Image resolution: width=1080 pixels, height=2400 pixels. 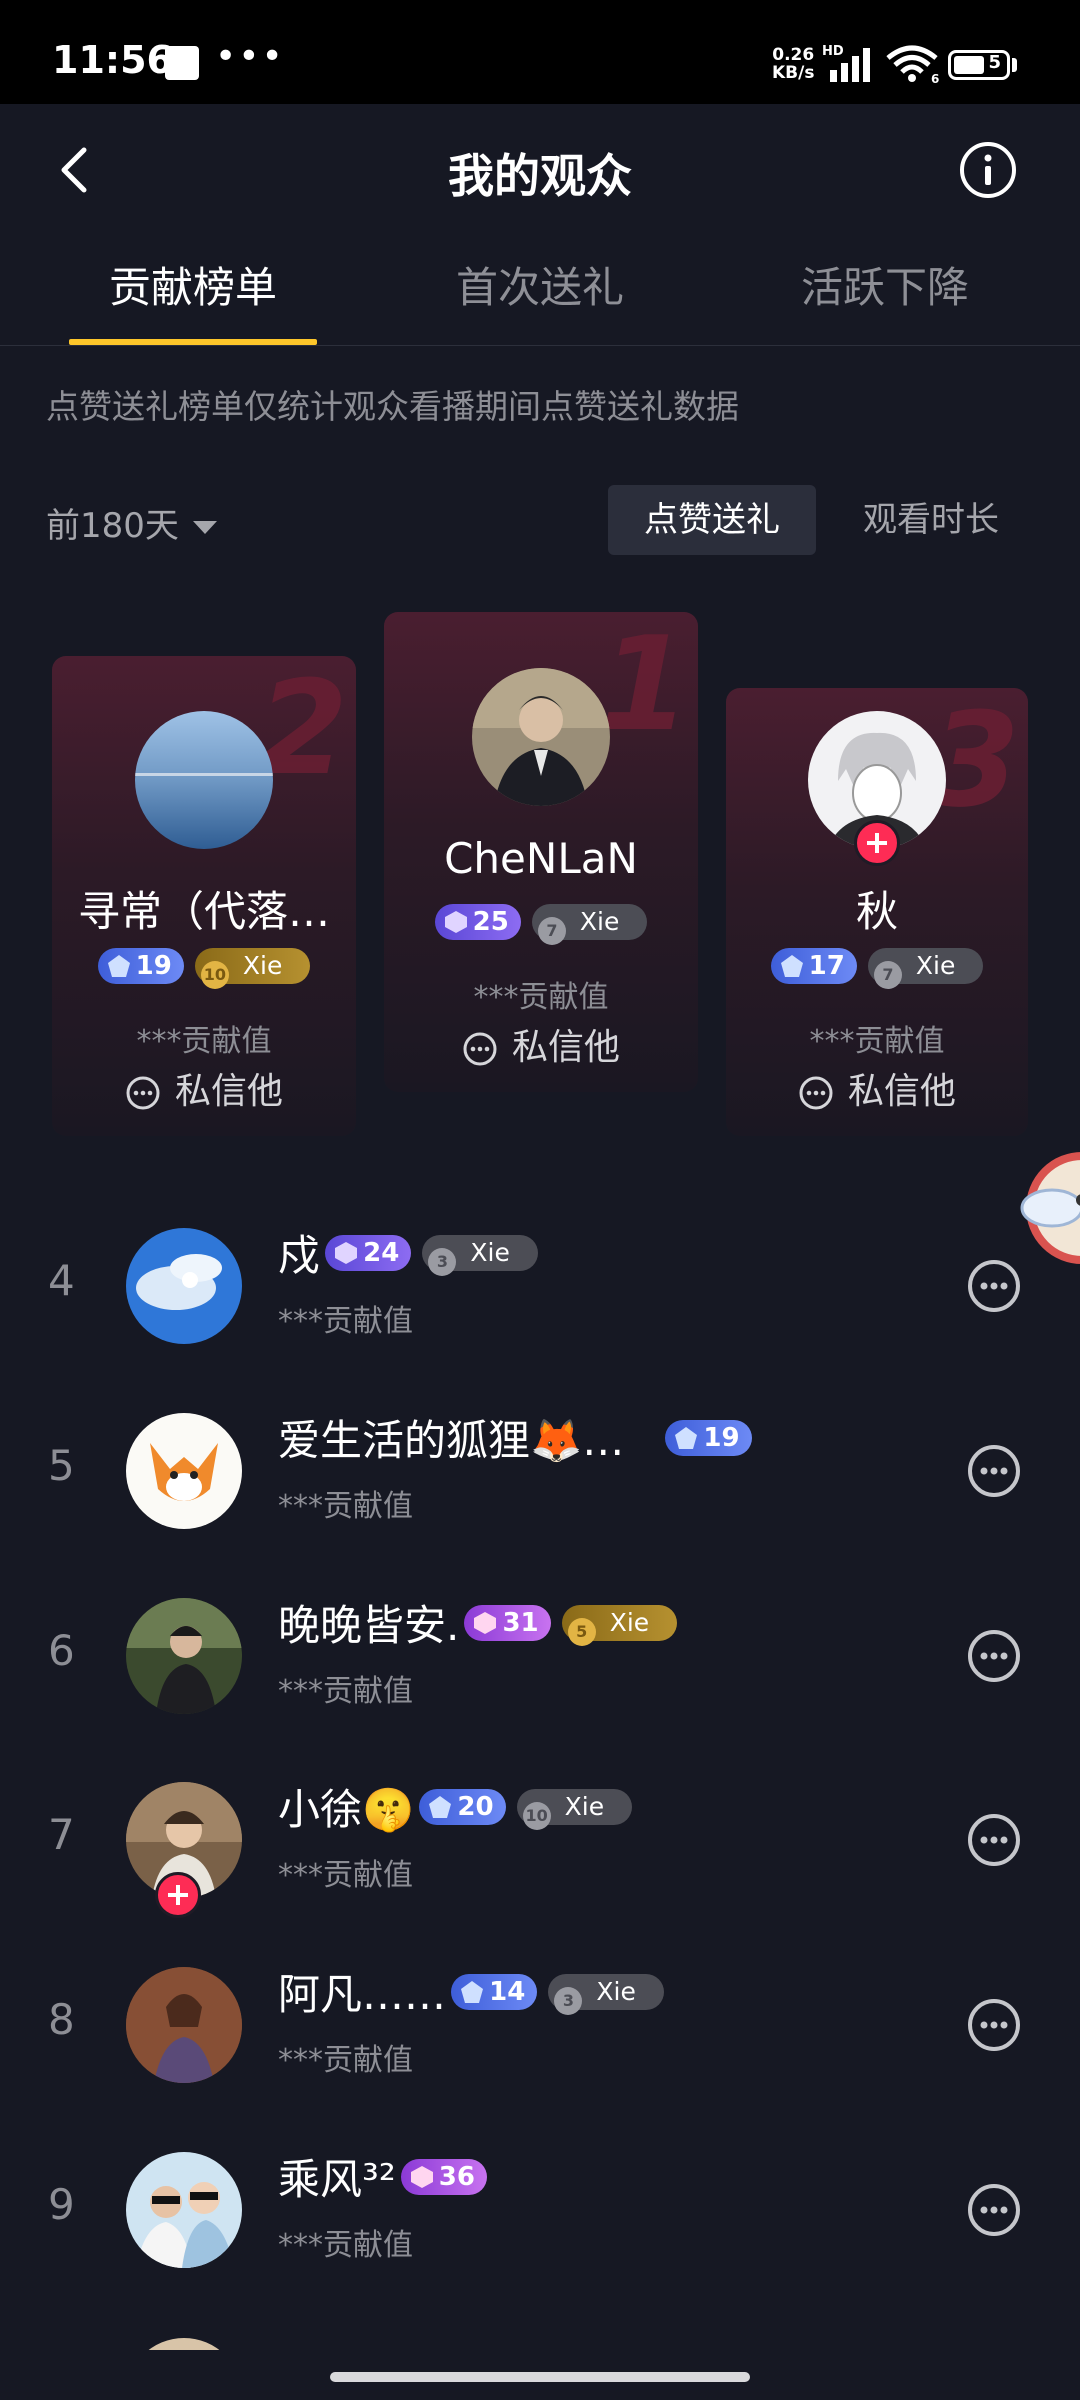 What do you see at coordinates (540, 176) in the screenshot?
I see `page-title: 我的观众` at bounding box center [540, 176].